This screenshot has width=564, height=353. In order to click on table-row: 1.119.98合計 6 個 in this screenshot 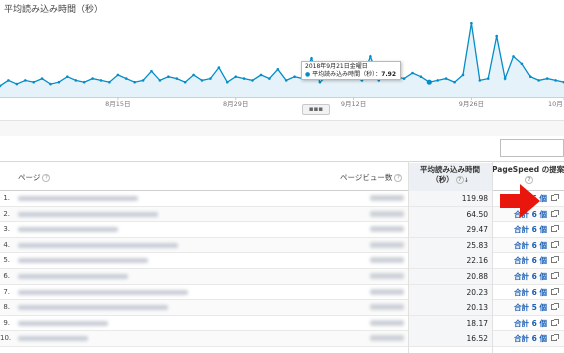, I will do `click(282, 199)`.